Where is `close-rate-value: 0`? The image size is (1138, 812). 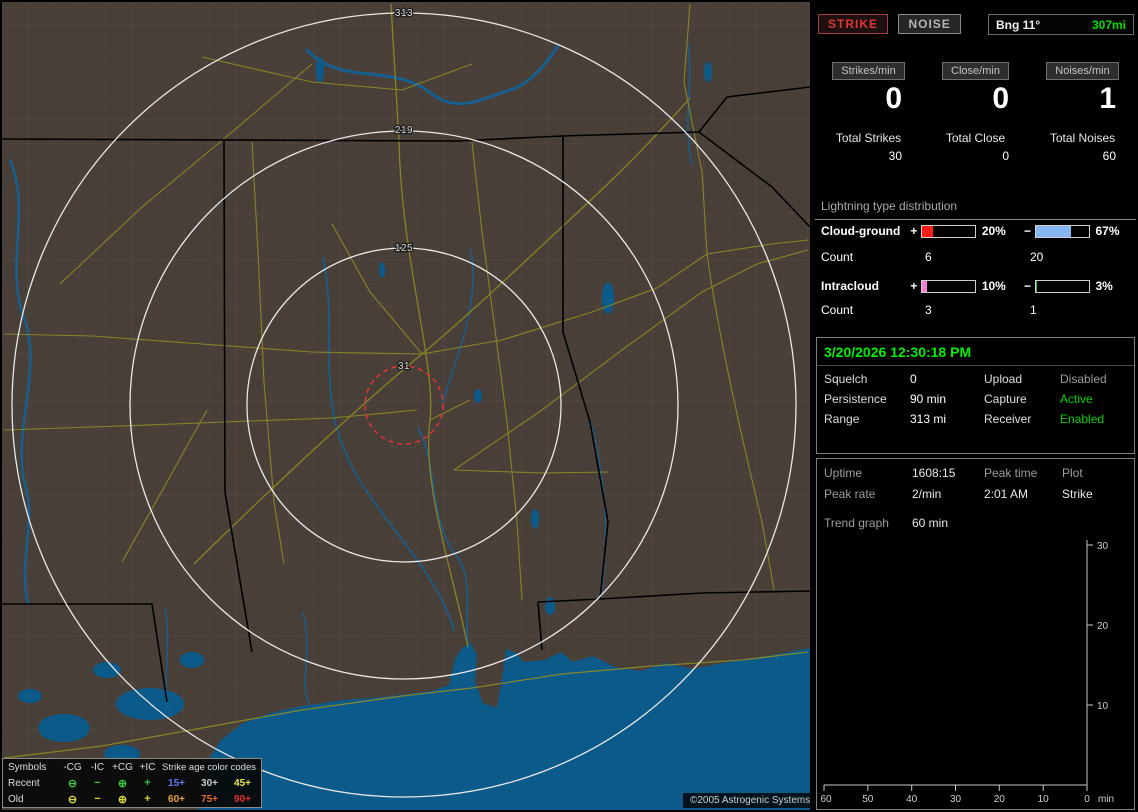
close-rate-value: 0 is located at coordinates (1000, 98).